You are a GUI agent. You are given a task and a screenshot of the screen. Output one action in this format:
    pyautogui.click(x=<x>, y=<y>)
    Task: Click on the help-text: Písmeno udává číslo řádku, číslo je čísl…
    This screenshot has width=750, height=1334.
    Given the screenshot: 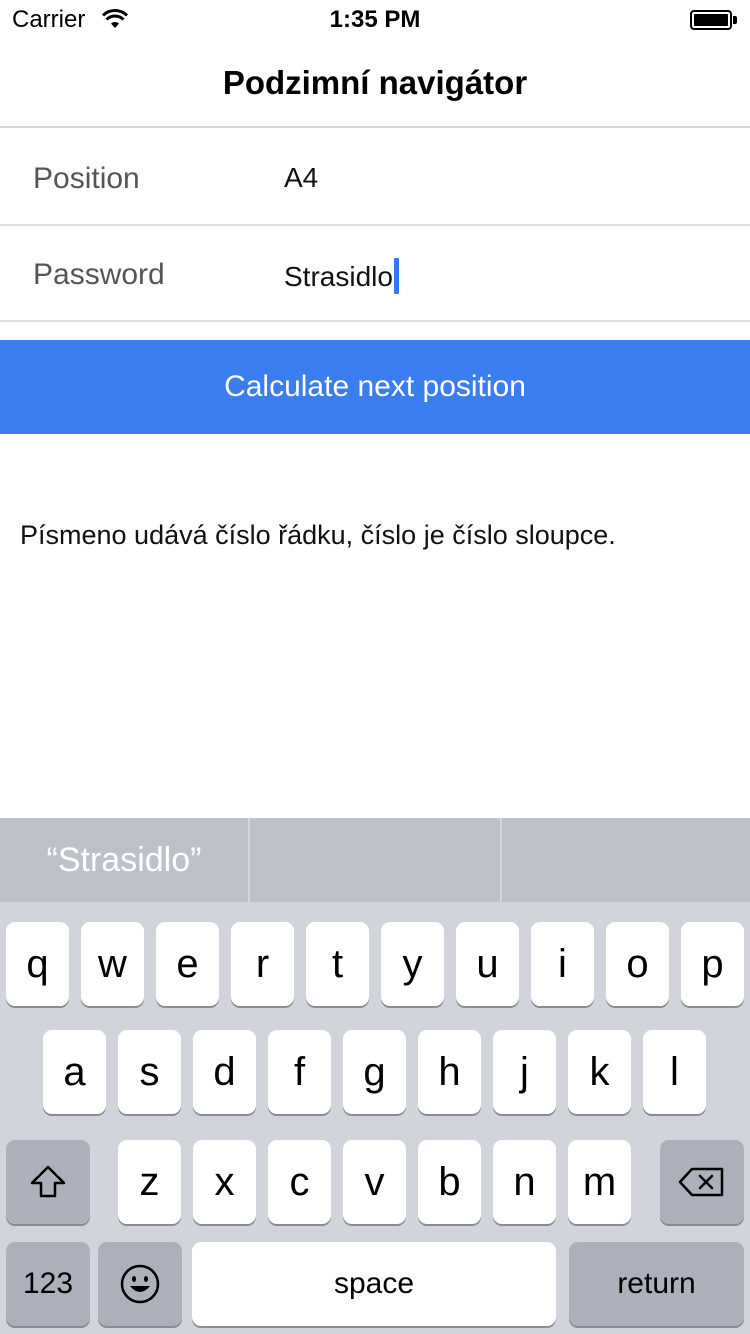 What is the action you would take?
    pyautogui.click(x=318, y=535)
    